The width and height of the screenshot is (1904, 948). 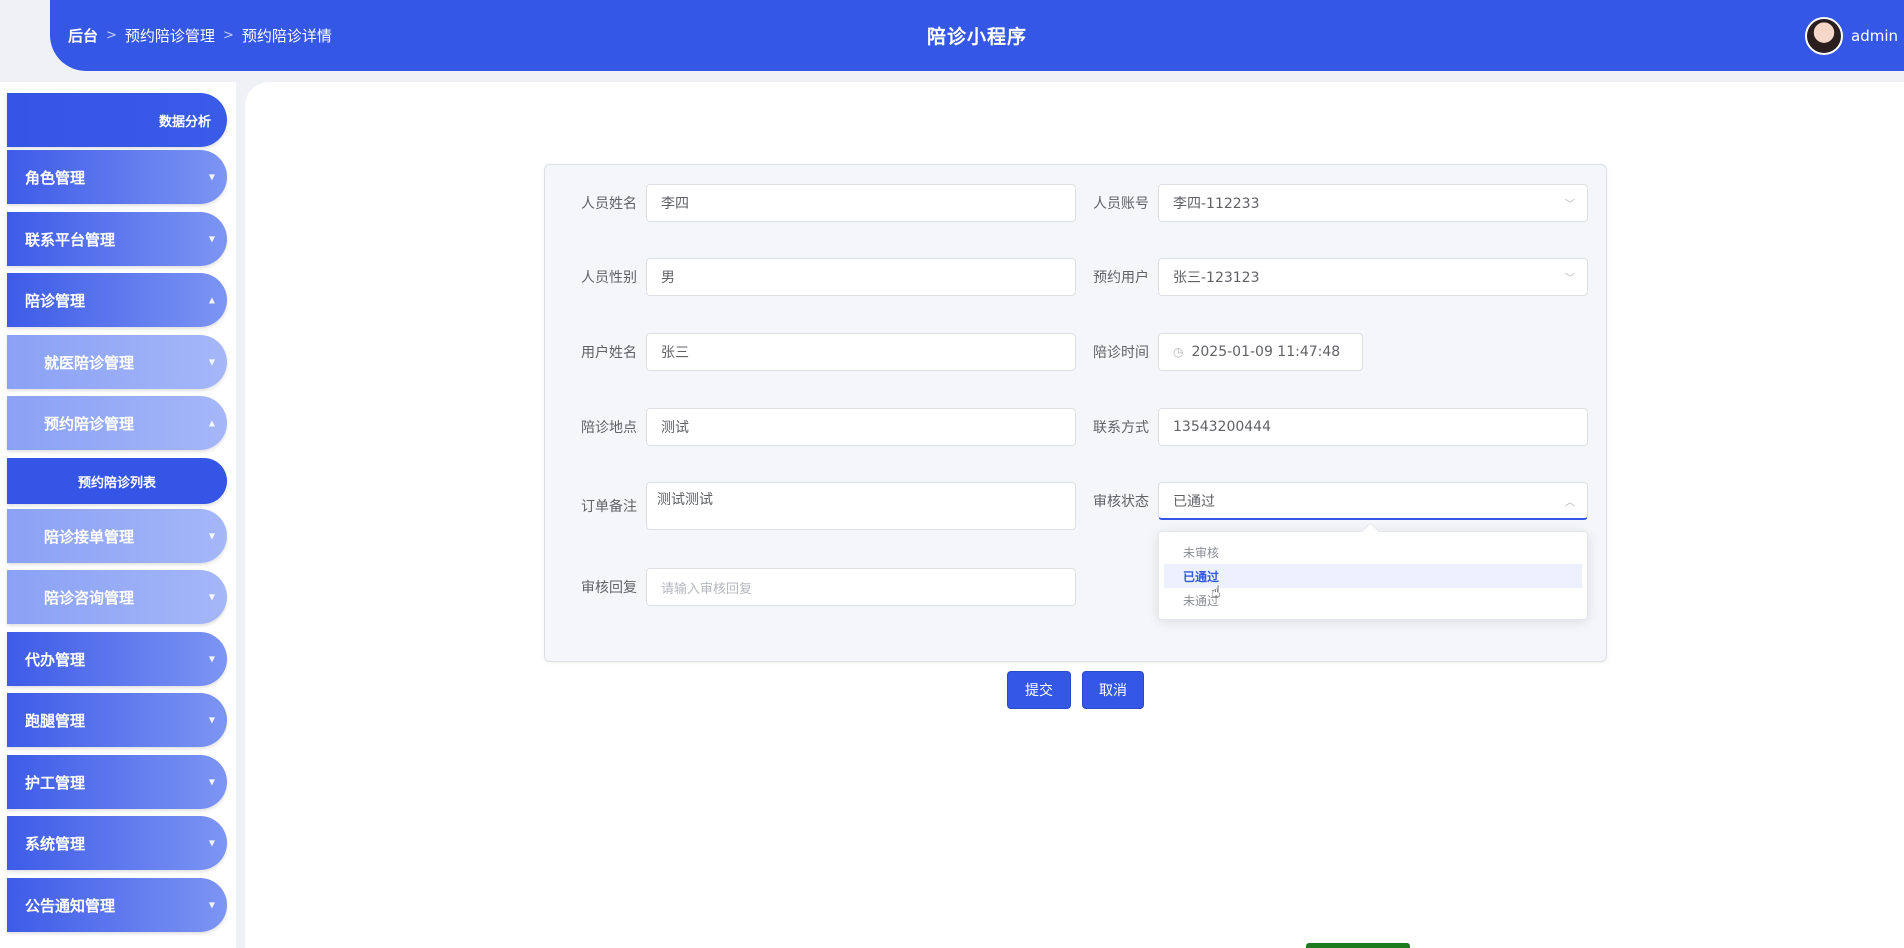 I want to click on sidebar-item-escort-consult: 陪诊咨询管理 ▼, so click(x=117, y=597).